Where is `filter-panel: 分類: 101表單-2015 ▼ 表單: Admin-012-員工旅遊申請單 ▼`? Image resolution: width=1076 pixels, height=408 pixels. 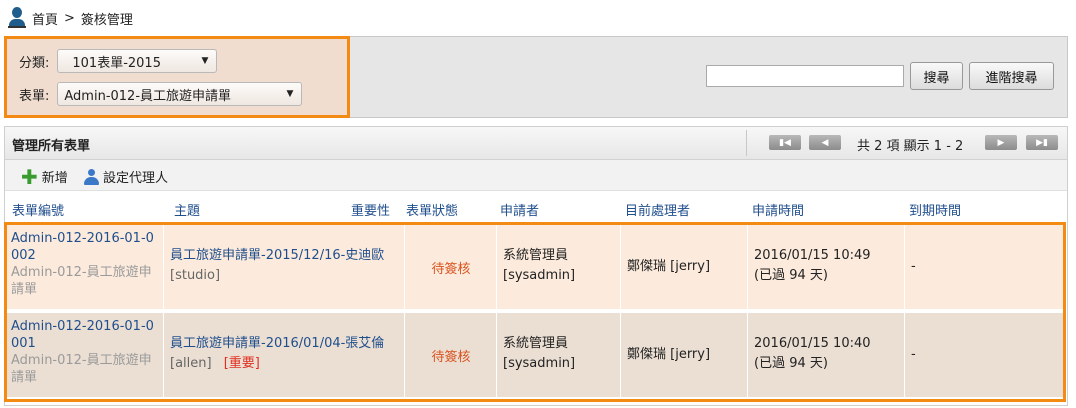
filter-panel: 分類: 101表單-2015 ▼ 表單: Admin-012-員工旅遊申請單 ▼ is located at coordinates (177, 77).